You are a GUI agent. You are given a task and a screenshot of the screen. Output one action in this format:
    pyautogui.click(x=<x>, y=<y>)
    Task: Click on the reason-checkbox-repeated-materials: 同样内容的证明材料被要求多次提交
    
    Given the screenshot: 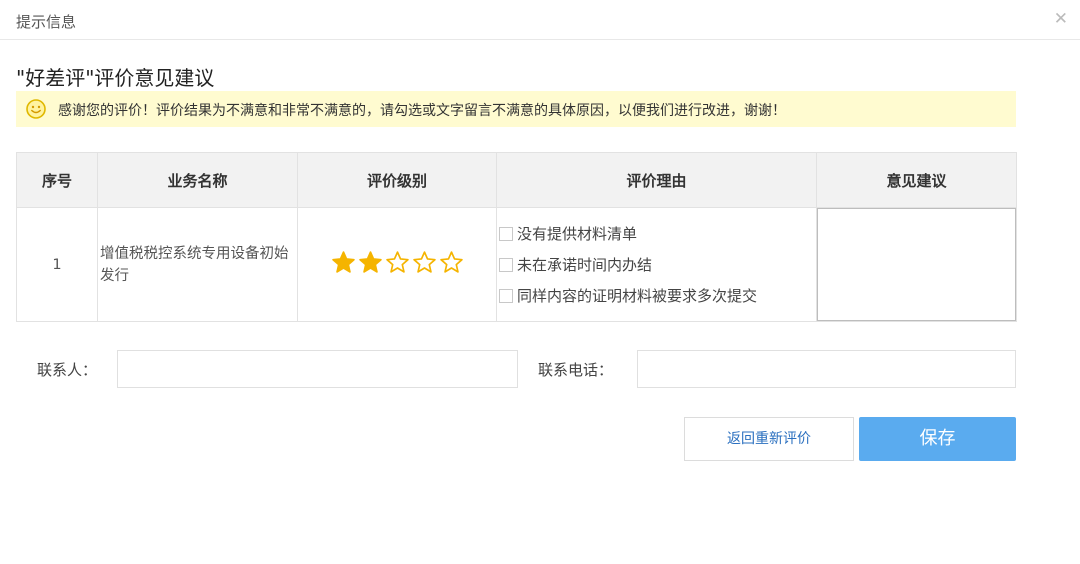 What is the action you would take?
    pyautogui.click(x=657, y=295)
    